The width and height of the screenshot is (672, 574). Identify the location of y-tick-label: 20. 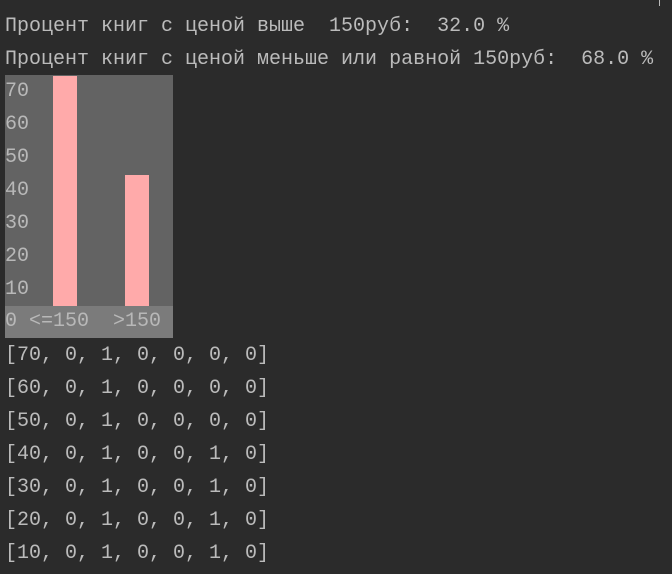
(17, 256).